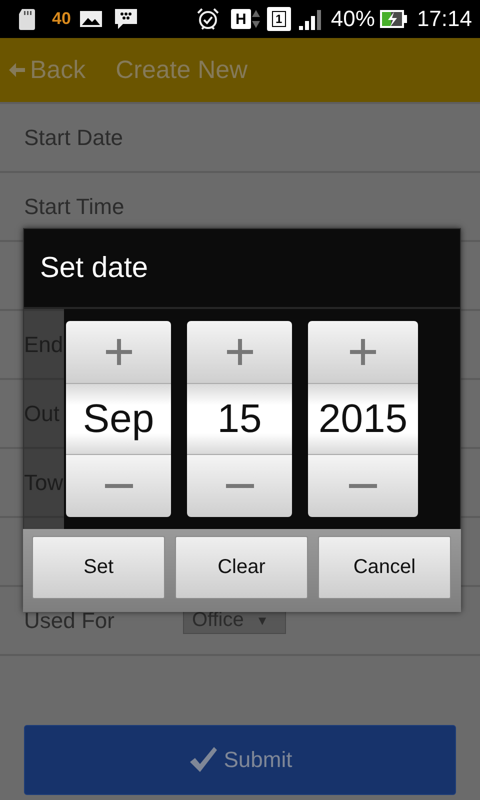 The width and height of the screenshot is (480, 800). Describe the element at coordinates (444, 19) in the screenshot. I see `clock-time: 17:14` at that location.